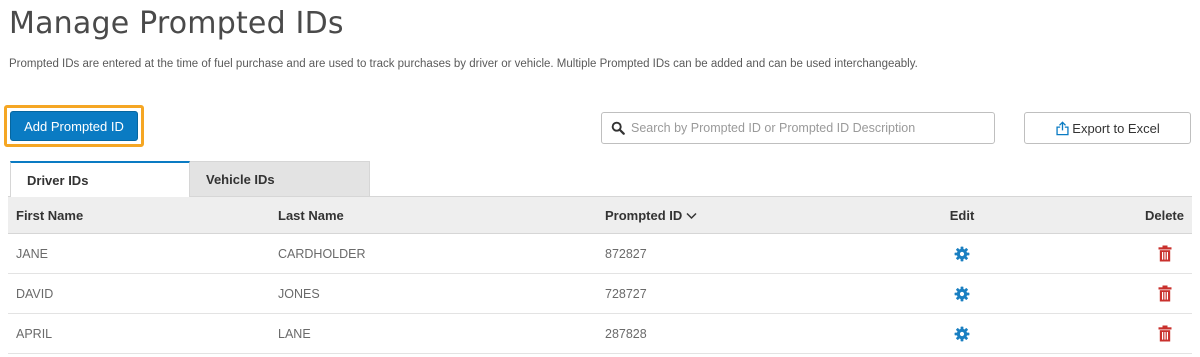 The image size is (1200, 357). I want to click on search-box, so click(798, 128).